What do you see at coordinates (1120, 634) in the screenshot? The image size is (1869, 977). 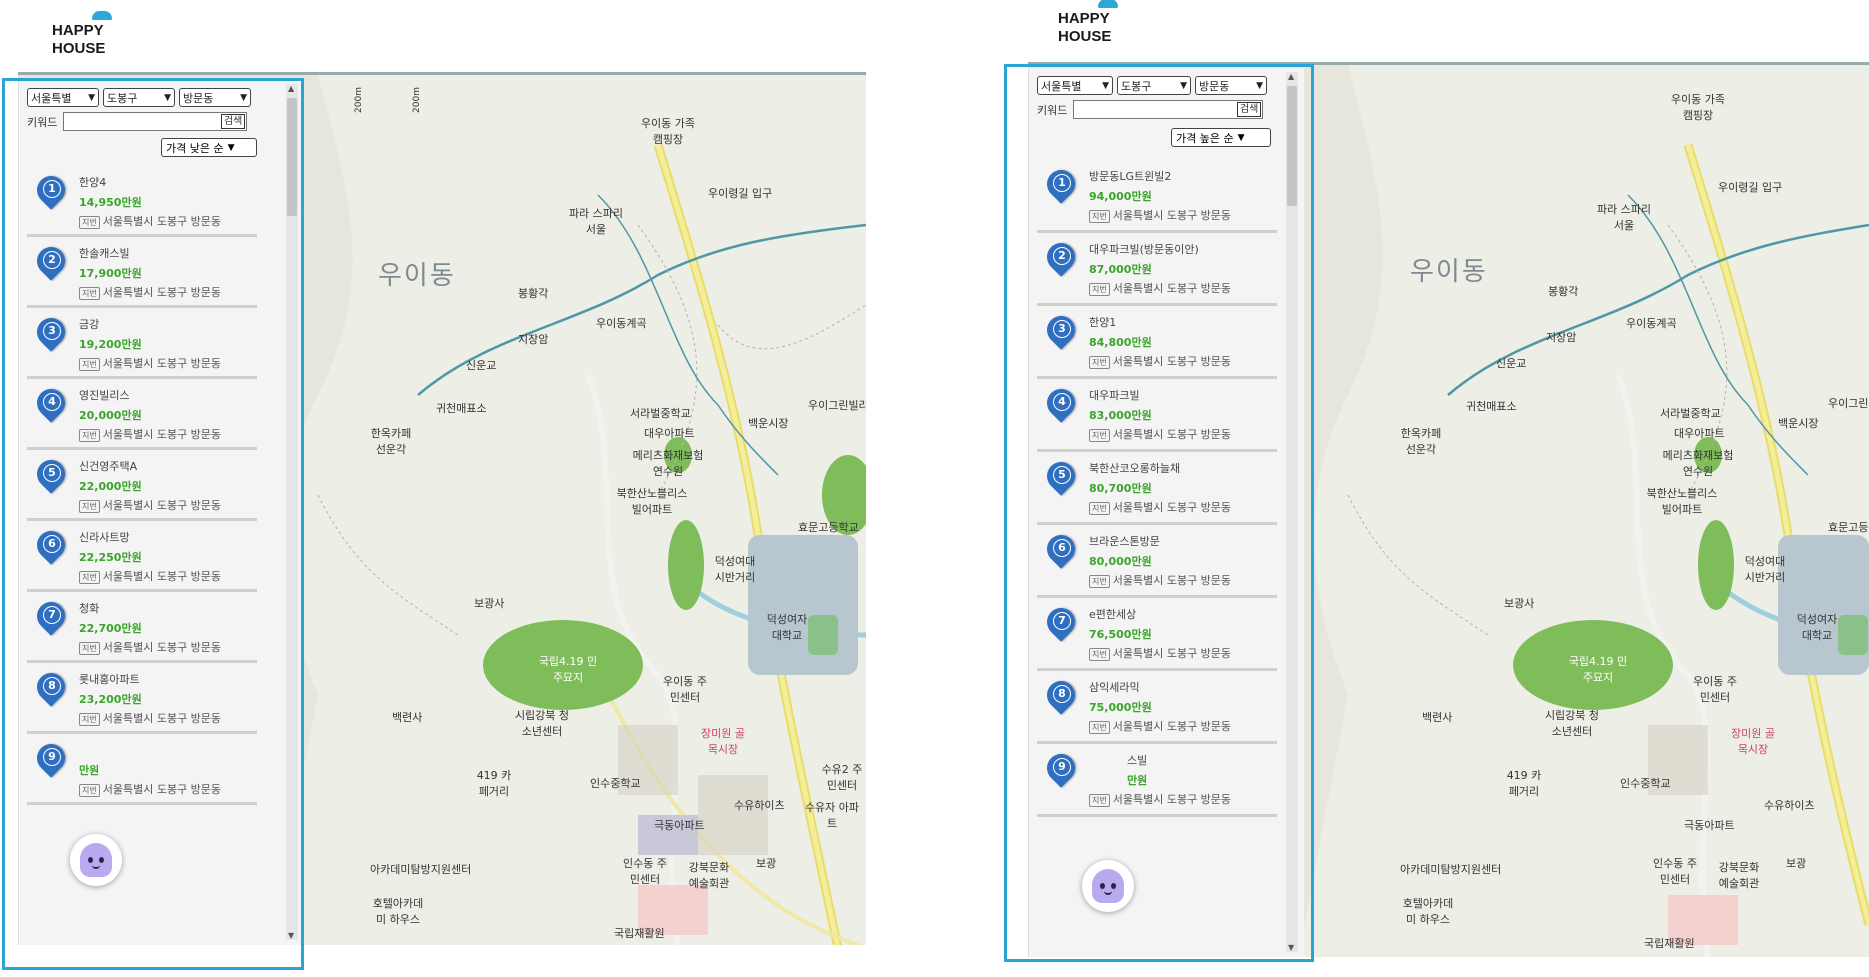 I see `item-price: 76,500만원` at bounding box center [1120, 634].